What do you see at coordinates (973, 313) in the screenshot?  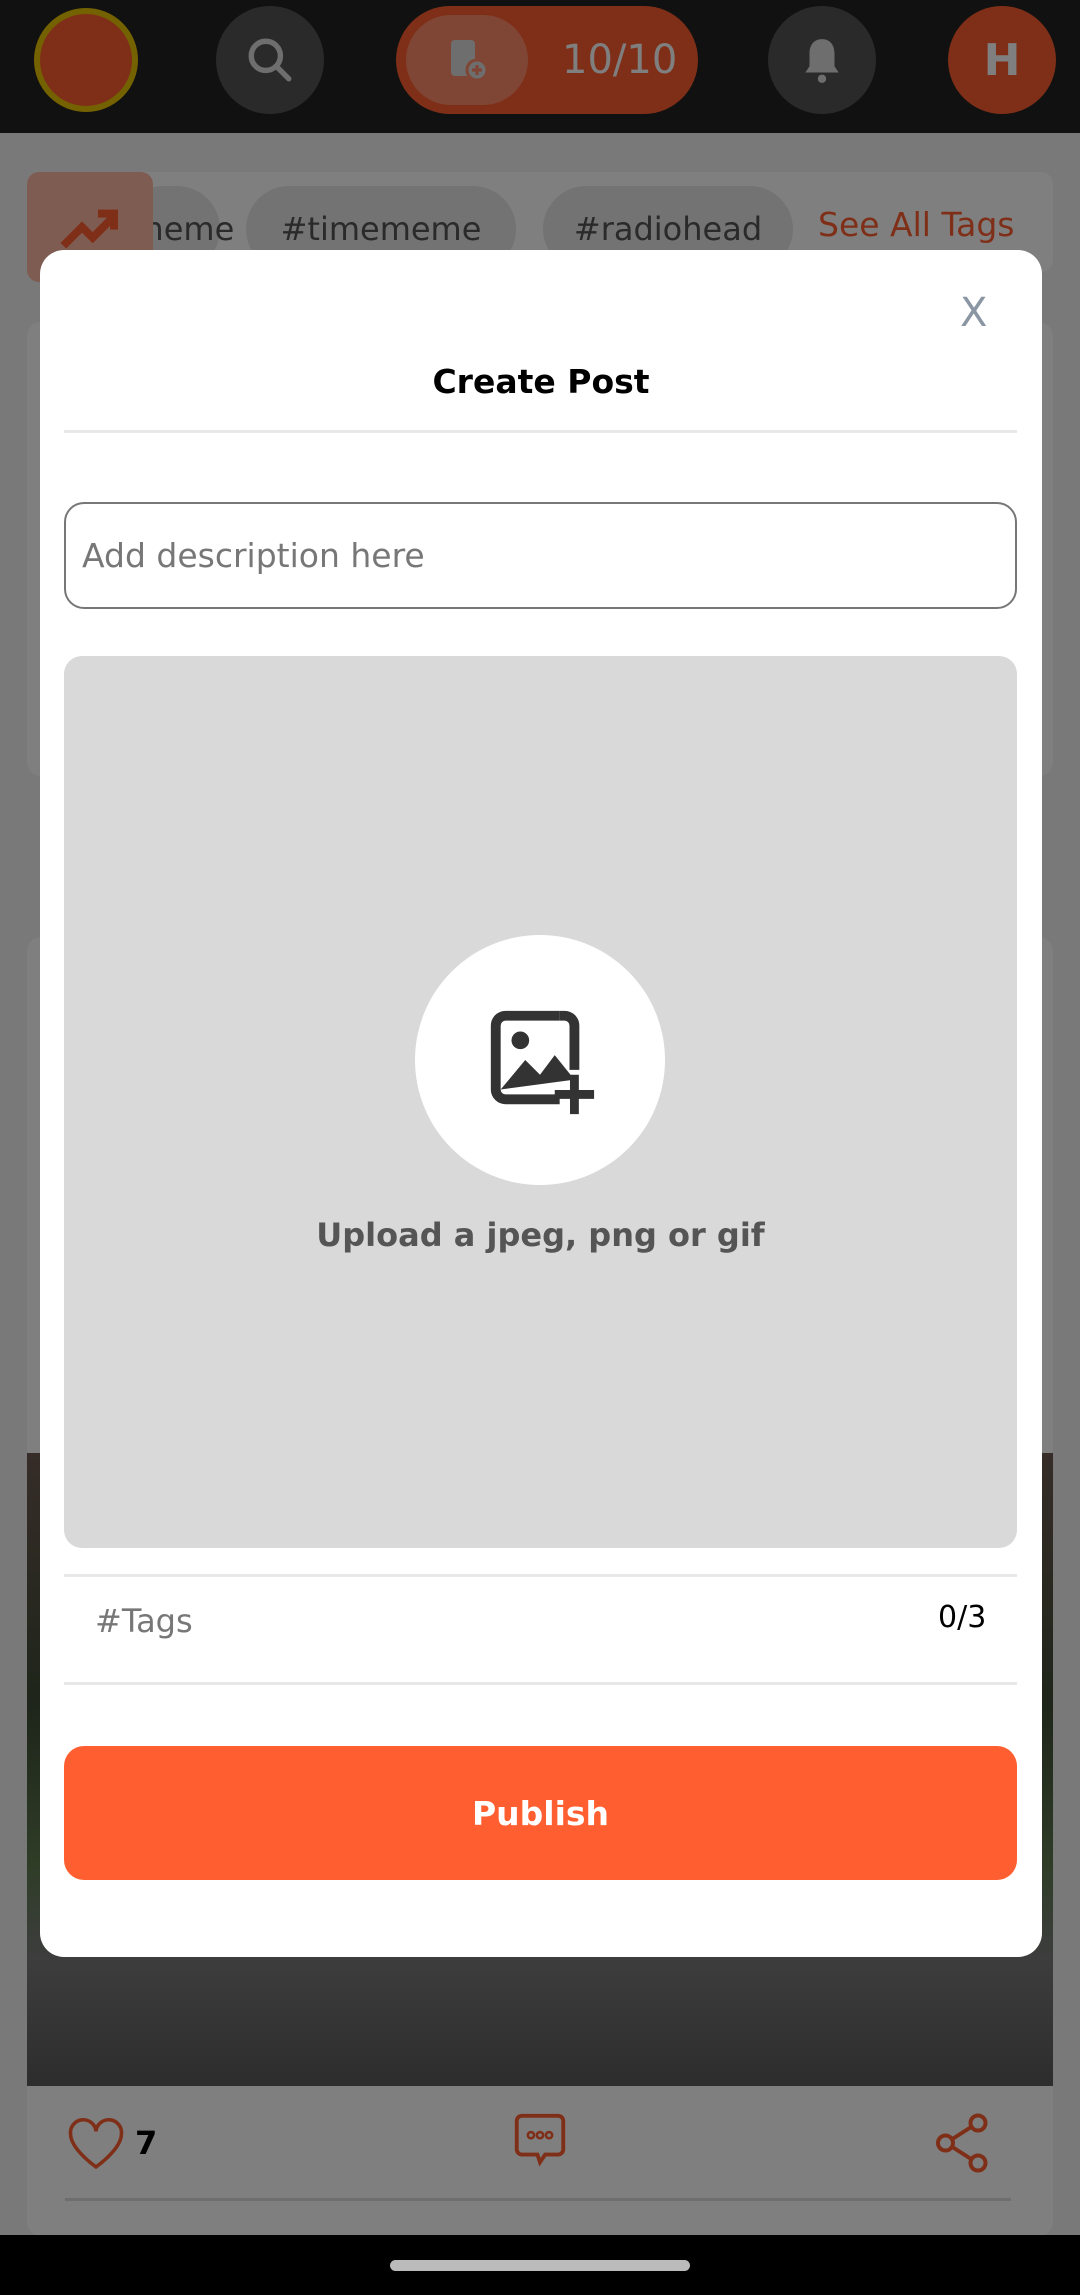 I see `close-button: X` at bounding box center [973, 313].